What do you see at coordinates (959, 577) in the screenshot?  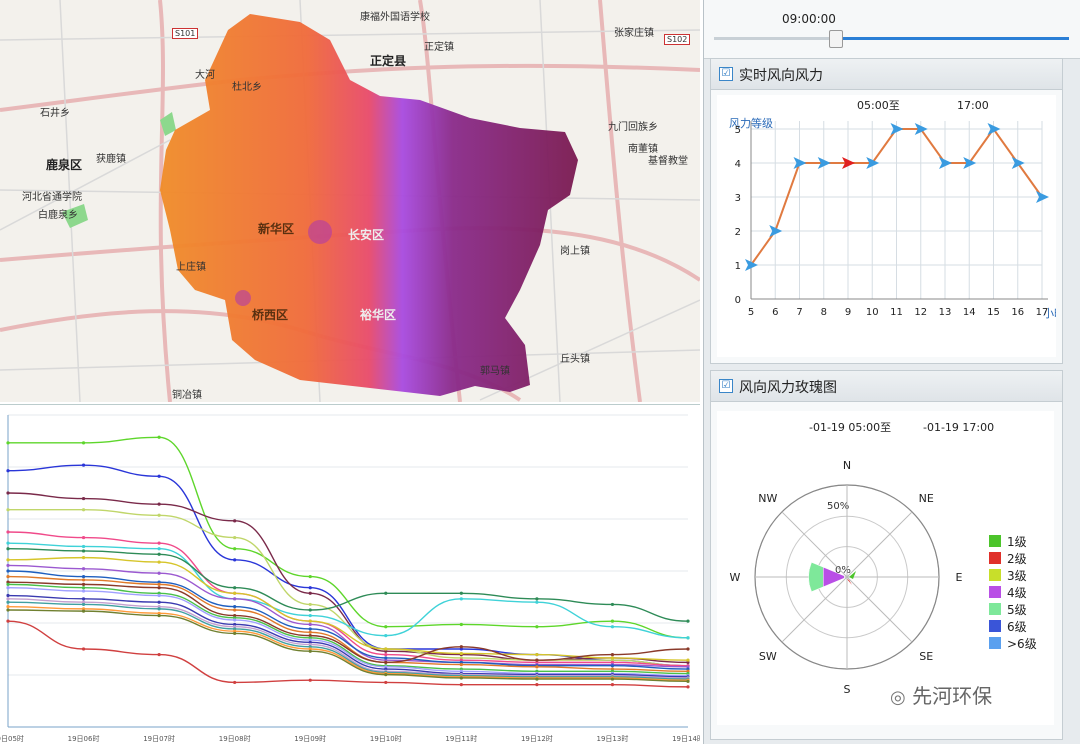 I see `rose-dir-label: E` at bounding box center [959, 577].